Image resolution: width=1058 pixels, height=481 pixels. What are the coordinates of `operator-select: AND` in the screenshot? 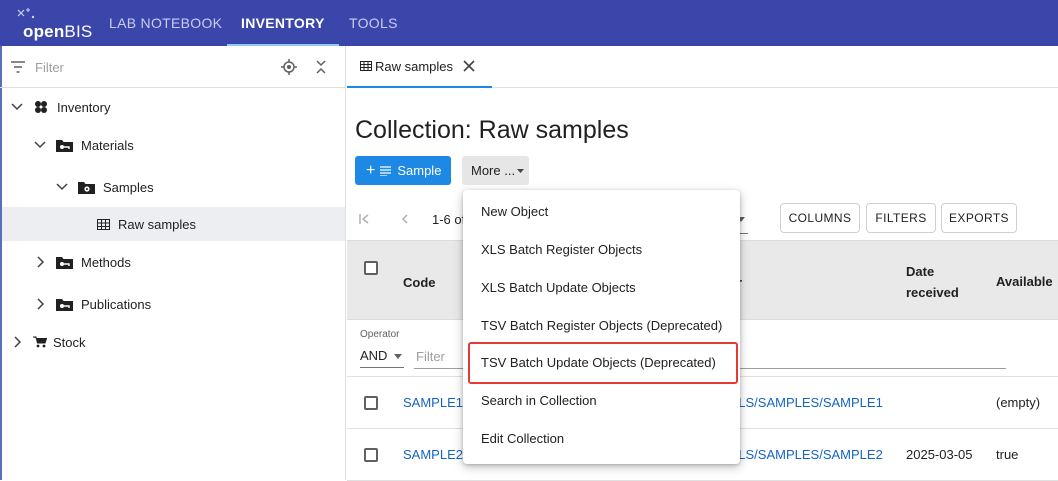 It's located at (382, 358).